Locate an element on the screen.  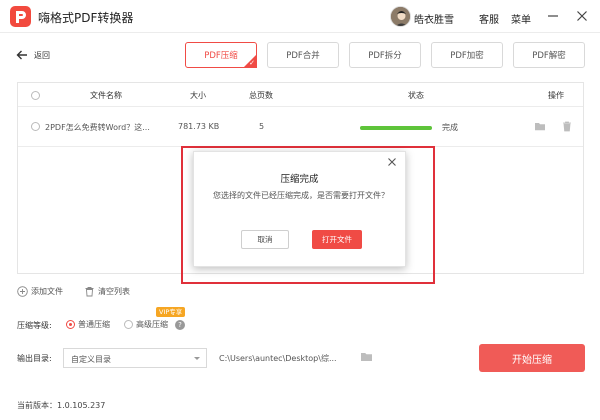
back-button: 返回 is located at coordinates (33, 55).